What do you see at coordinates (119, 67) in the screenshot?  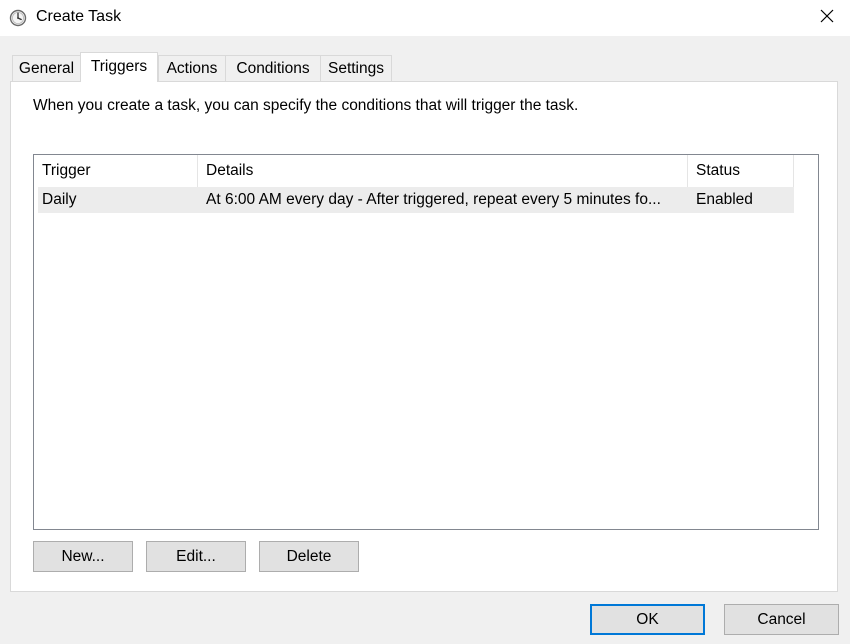 I see `tab-triggers: Triggers` at bounding box center [119, 67].